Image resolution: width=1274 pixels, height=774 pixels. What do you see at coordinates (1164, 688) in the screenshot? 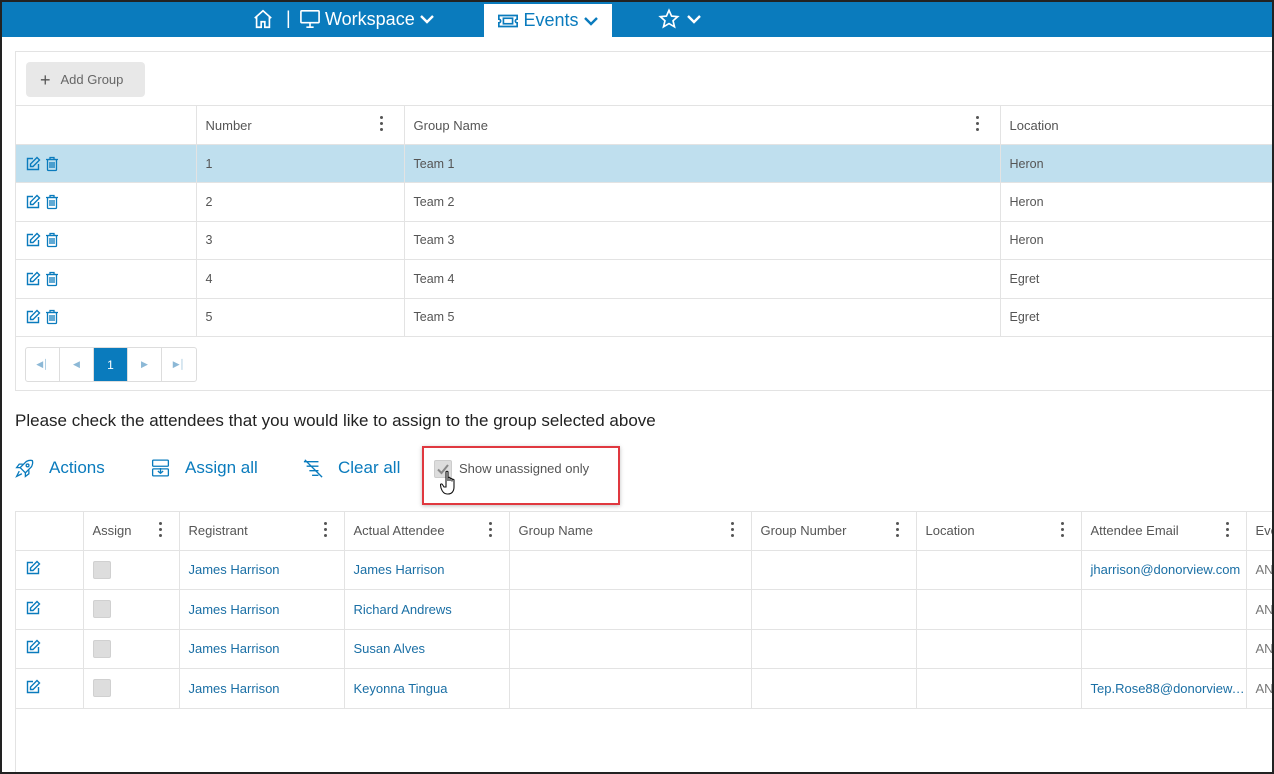
I see `cell-attendee-email: Tep.Rose88@donorview.com` at bounding box center [1164, 688].